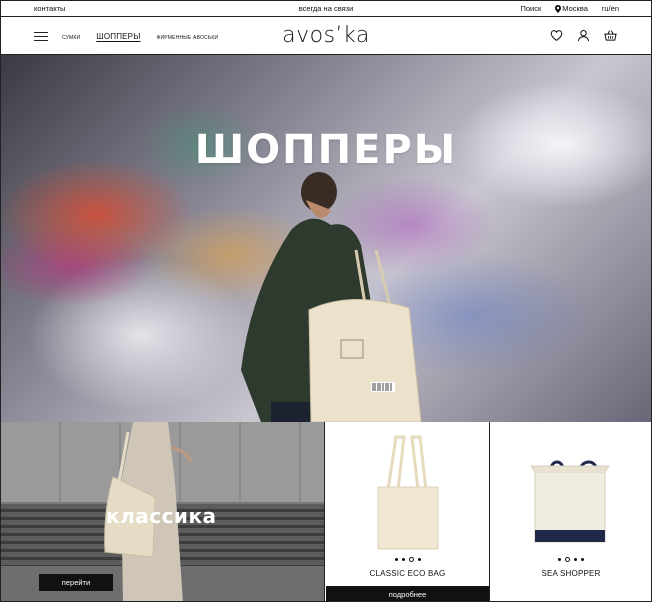  I want to click on city-selector: Москва, so click(571, 8).